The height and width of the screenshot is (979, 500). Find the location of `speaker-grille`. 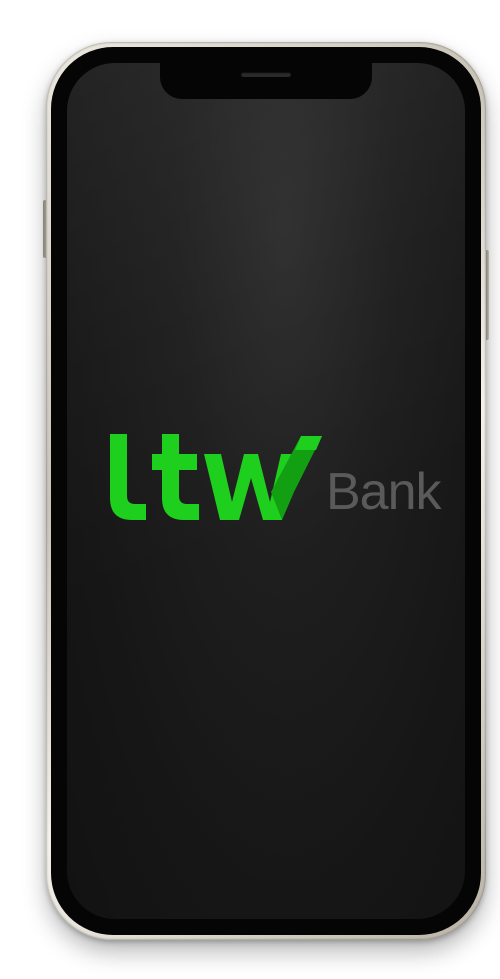

speaker-grille is located at coordinates (266, 74).